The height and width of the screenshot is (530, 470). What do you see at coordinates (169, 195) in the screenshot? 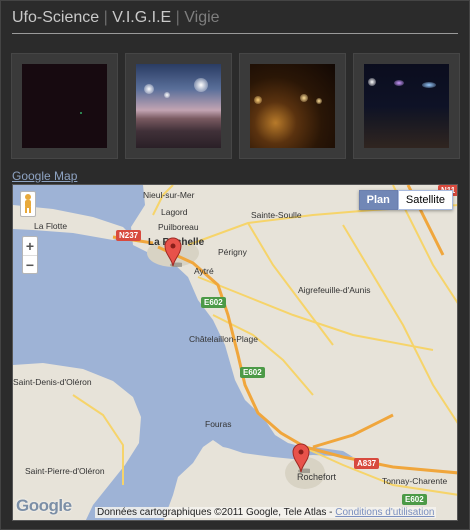
I see `place-label: Nieul-sur-Mer` at bounding box center [169, 195].